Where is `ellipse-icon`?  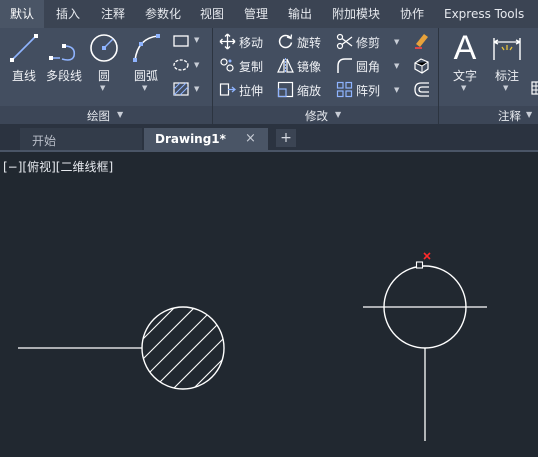
ellipse-icon is located at coordinates (181, 65).